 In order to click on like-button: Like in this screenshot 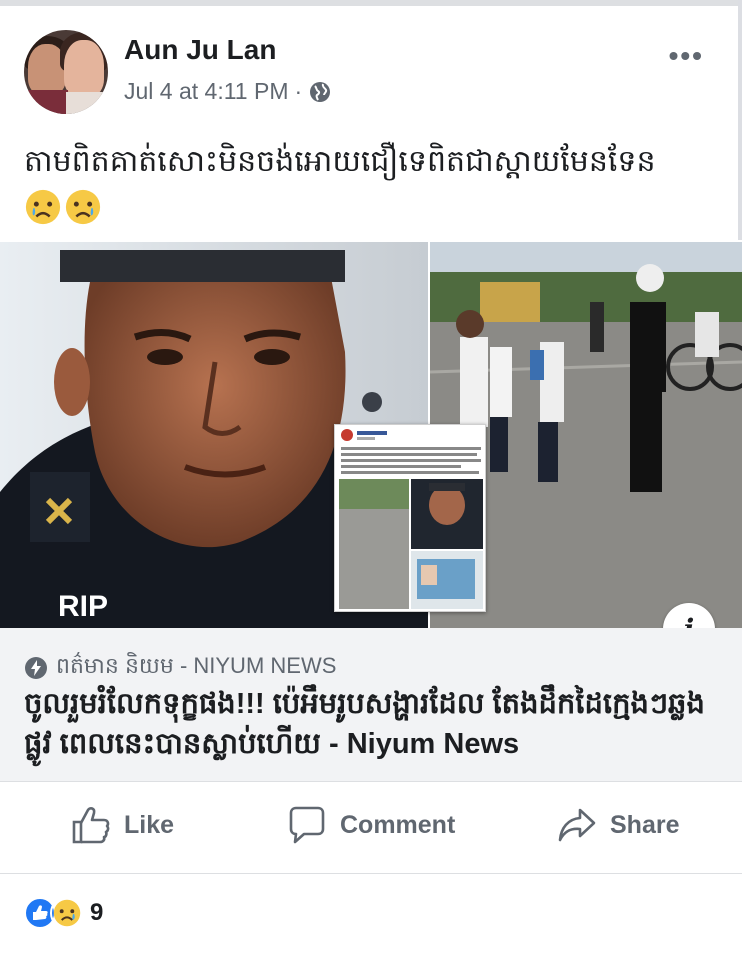, I will do `click(122, 825)`.